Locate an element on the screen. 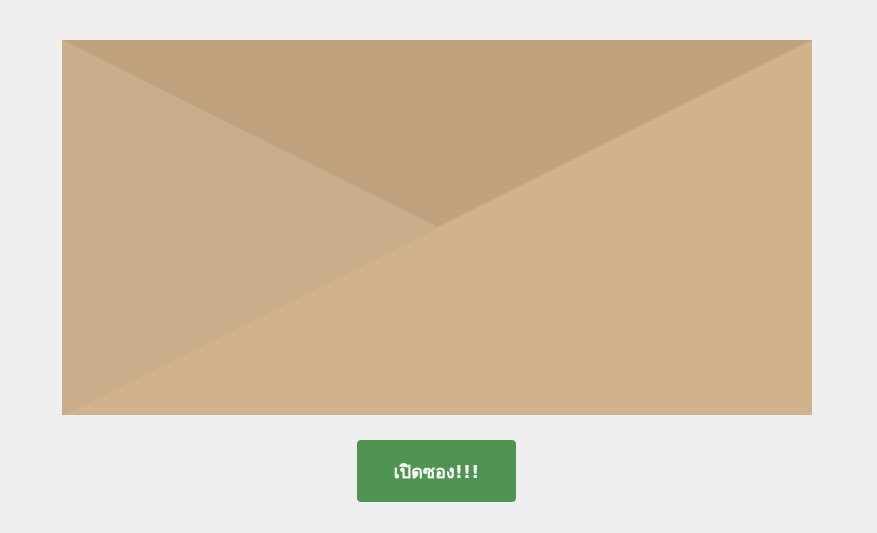 Image resolution: width=877 pixels, height=533 pixels. open-envelope-button: เปิดซอง!!! is located at coordinates (436, 471).